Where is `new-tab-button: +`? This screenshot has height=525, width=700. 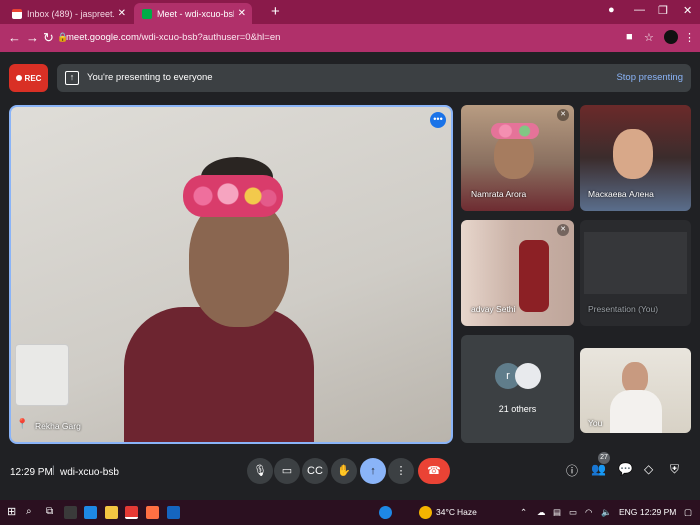 new-tab-button: + is located at coordinates (275, 11).